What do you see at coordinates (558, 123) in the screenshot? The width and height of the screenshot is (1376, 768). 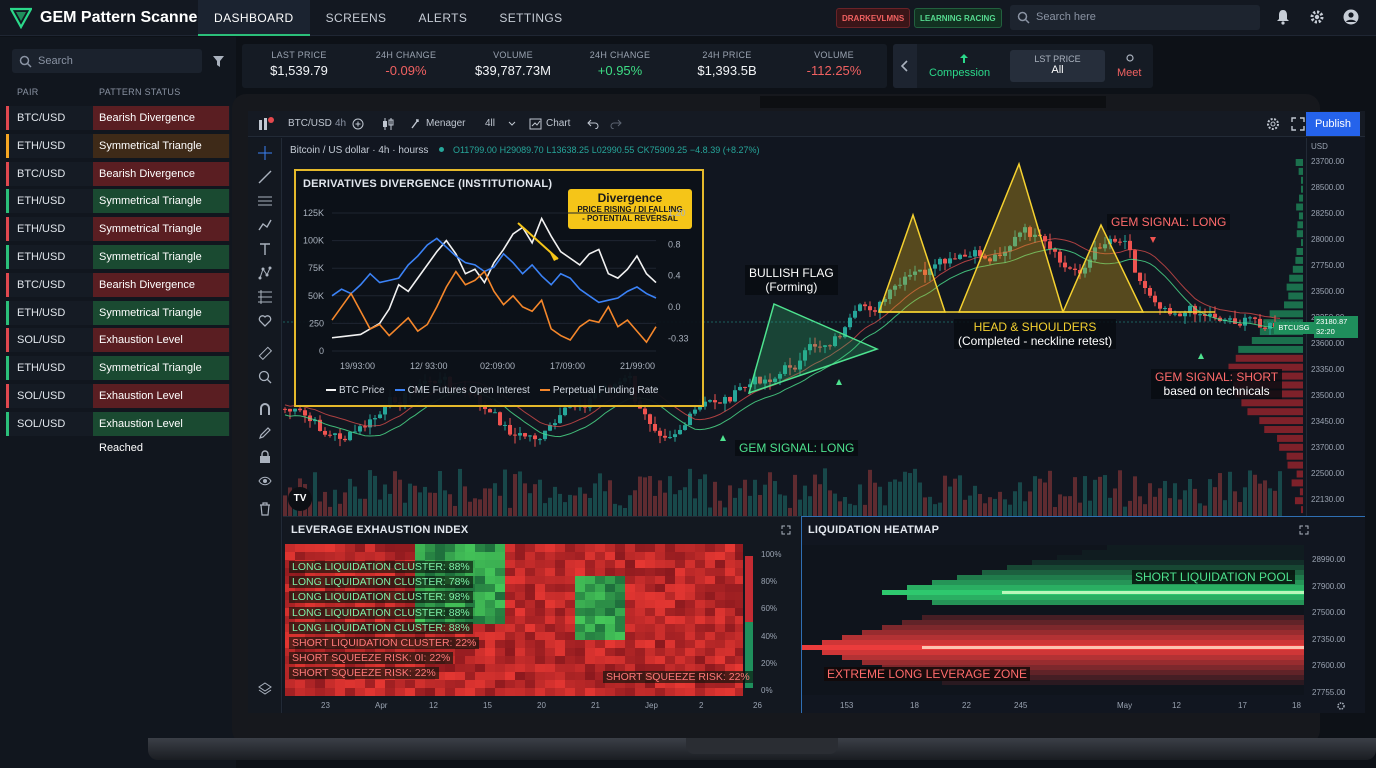 I see `chart-button: Chart` at bounding box center [558, 123].